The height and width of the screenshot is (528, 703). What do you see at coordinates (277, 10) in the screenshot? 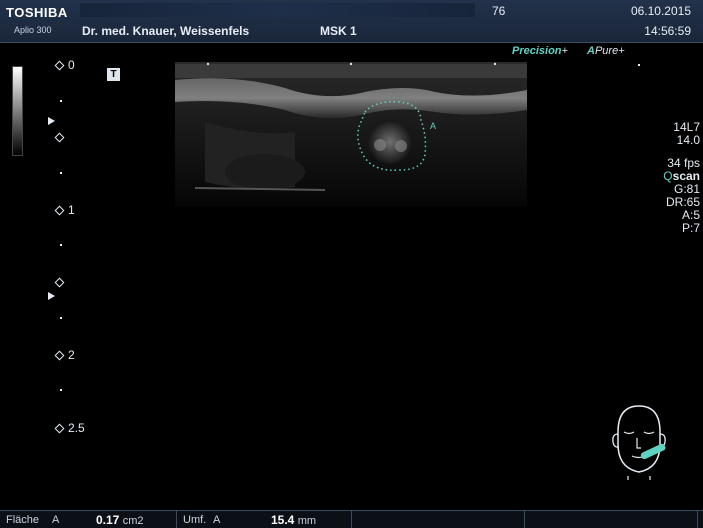
I see `status-strip` at bounding box center [277, 10].